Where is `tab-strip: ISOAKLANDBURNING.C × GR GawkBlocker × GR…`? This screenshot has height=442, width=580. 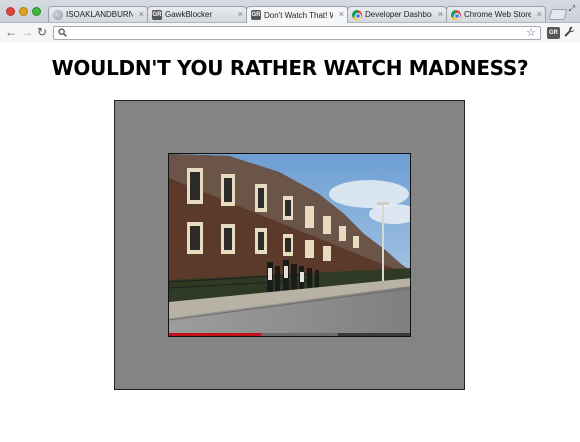 tab-strip: ISOAKLANDBURNING.C × GR GawkBlocker × GR… is located at coordinates (290, 11).